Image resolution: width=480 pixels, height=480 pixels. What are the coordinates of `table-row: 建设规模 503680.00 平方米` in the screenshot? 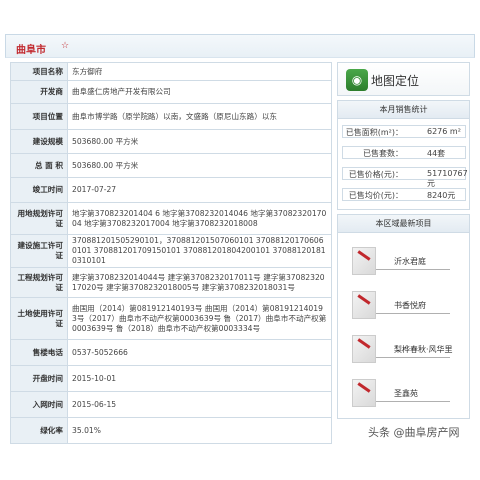 It's located at (171, 141).